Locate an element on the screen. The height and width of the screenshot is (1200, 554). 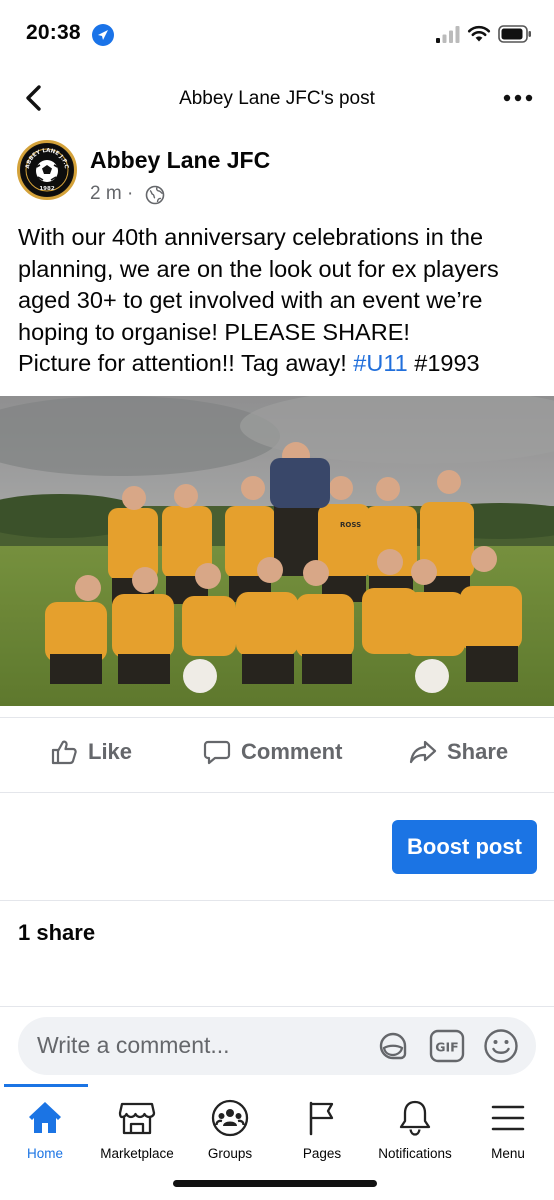
home-icon is located at coordinates (45, 1117).